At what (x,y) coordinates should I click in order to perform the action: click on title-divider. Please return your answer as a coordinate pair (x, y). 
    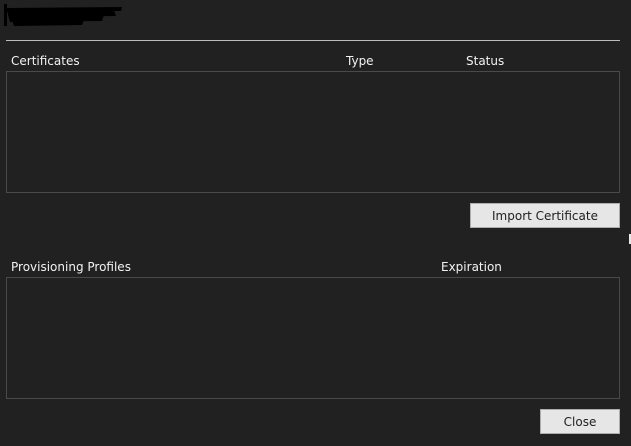
    Looking at the image, I should click on (313, 40).